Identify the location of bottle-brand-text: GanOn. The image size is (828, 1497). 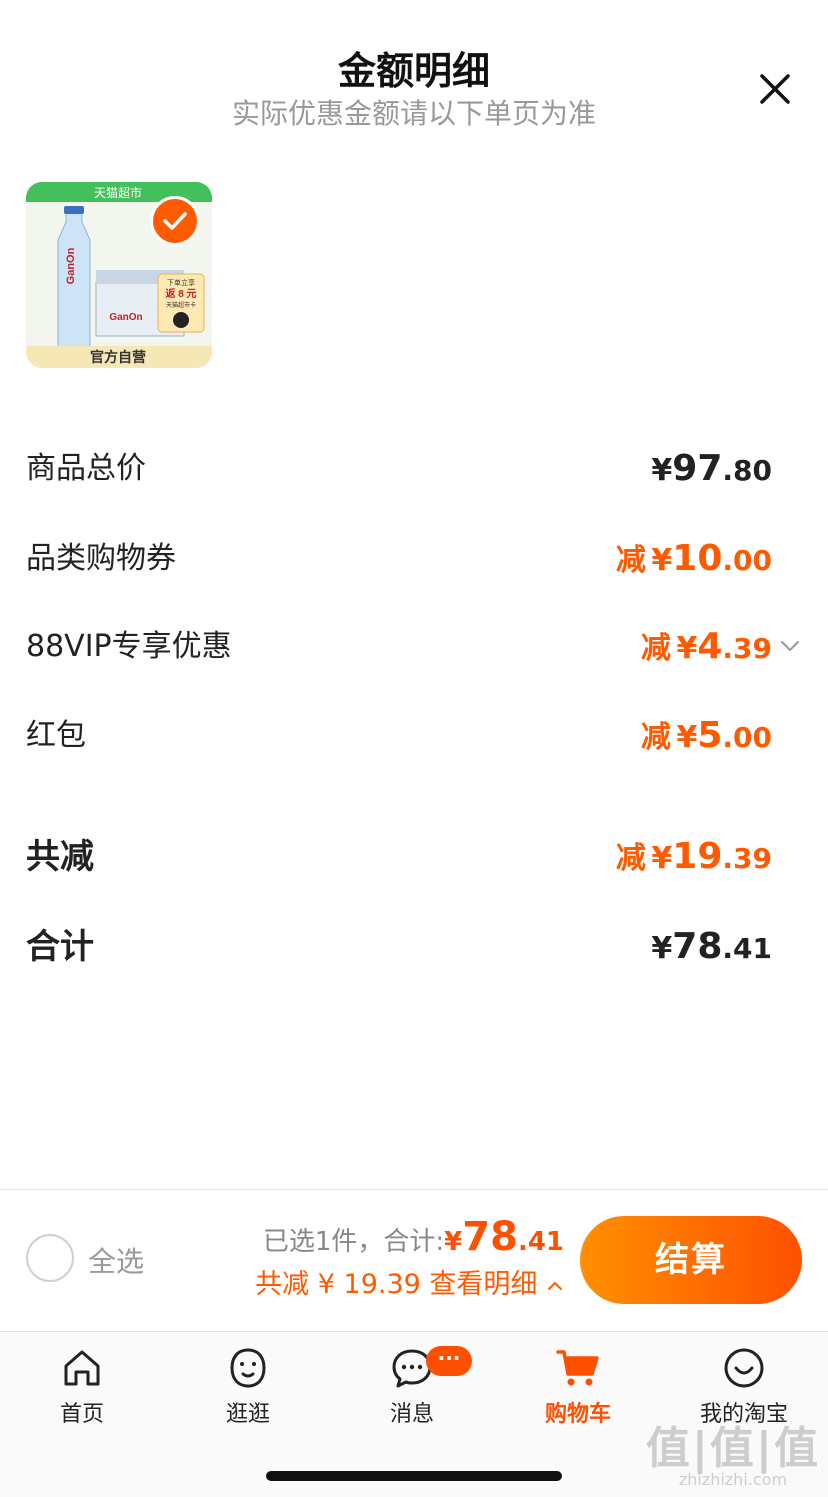
(71, 265).